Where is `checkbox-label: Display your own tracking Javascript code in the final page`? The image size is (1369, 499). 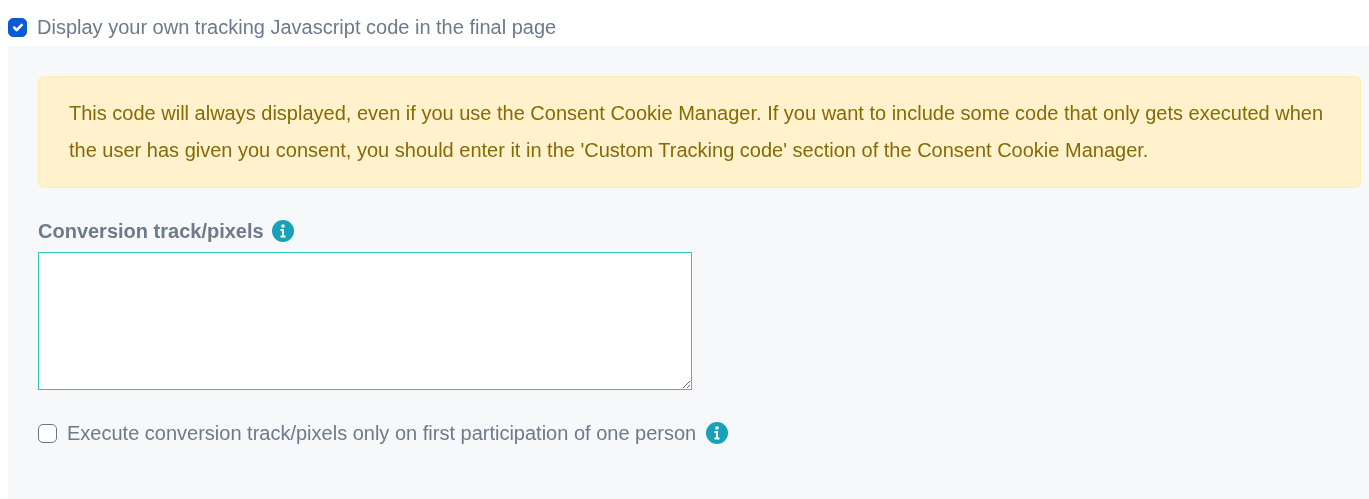
checkbox-label: Display your own tracking Javascript code in the final page is located at coordinates (297, 27).